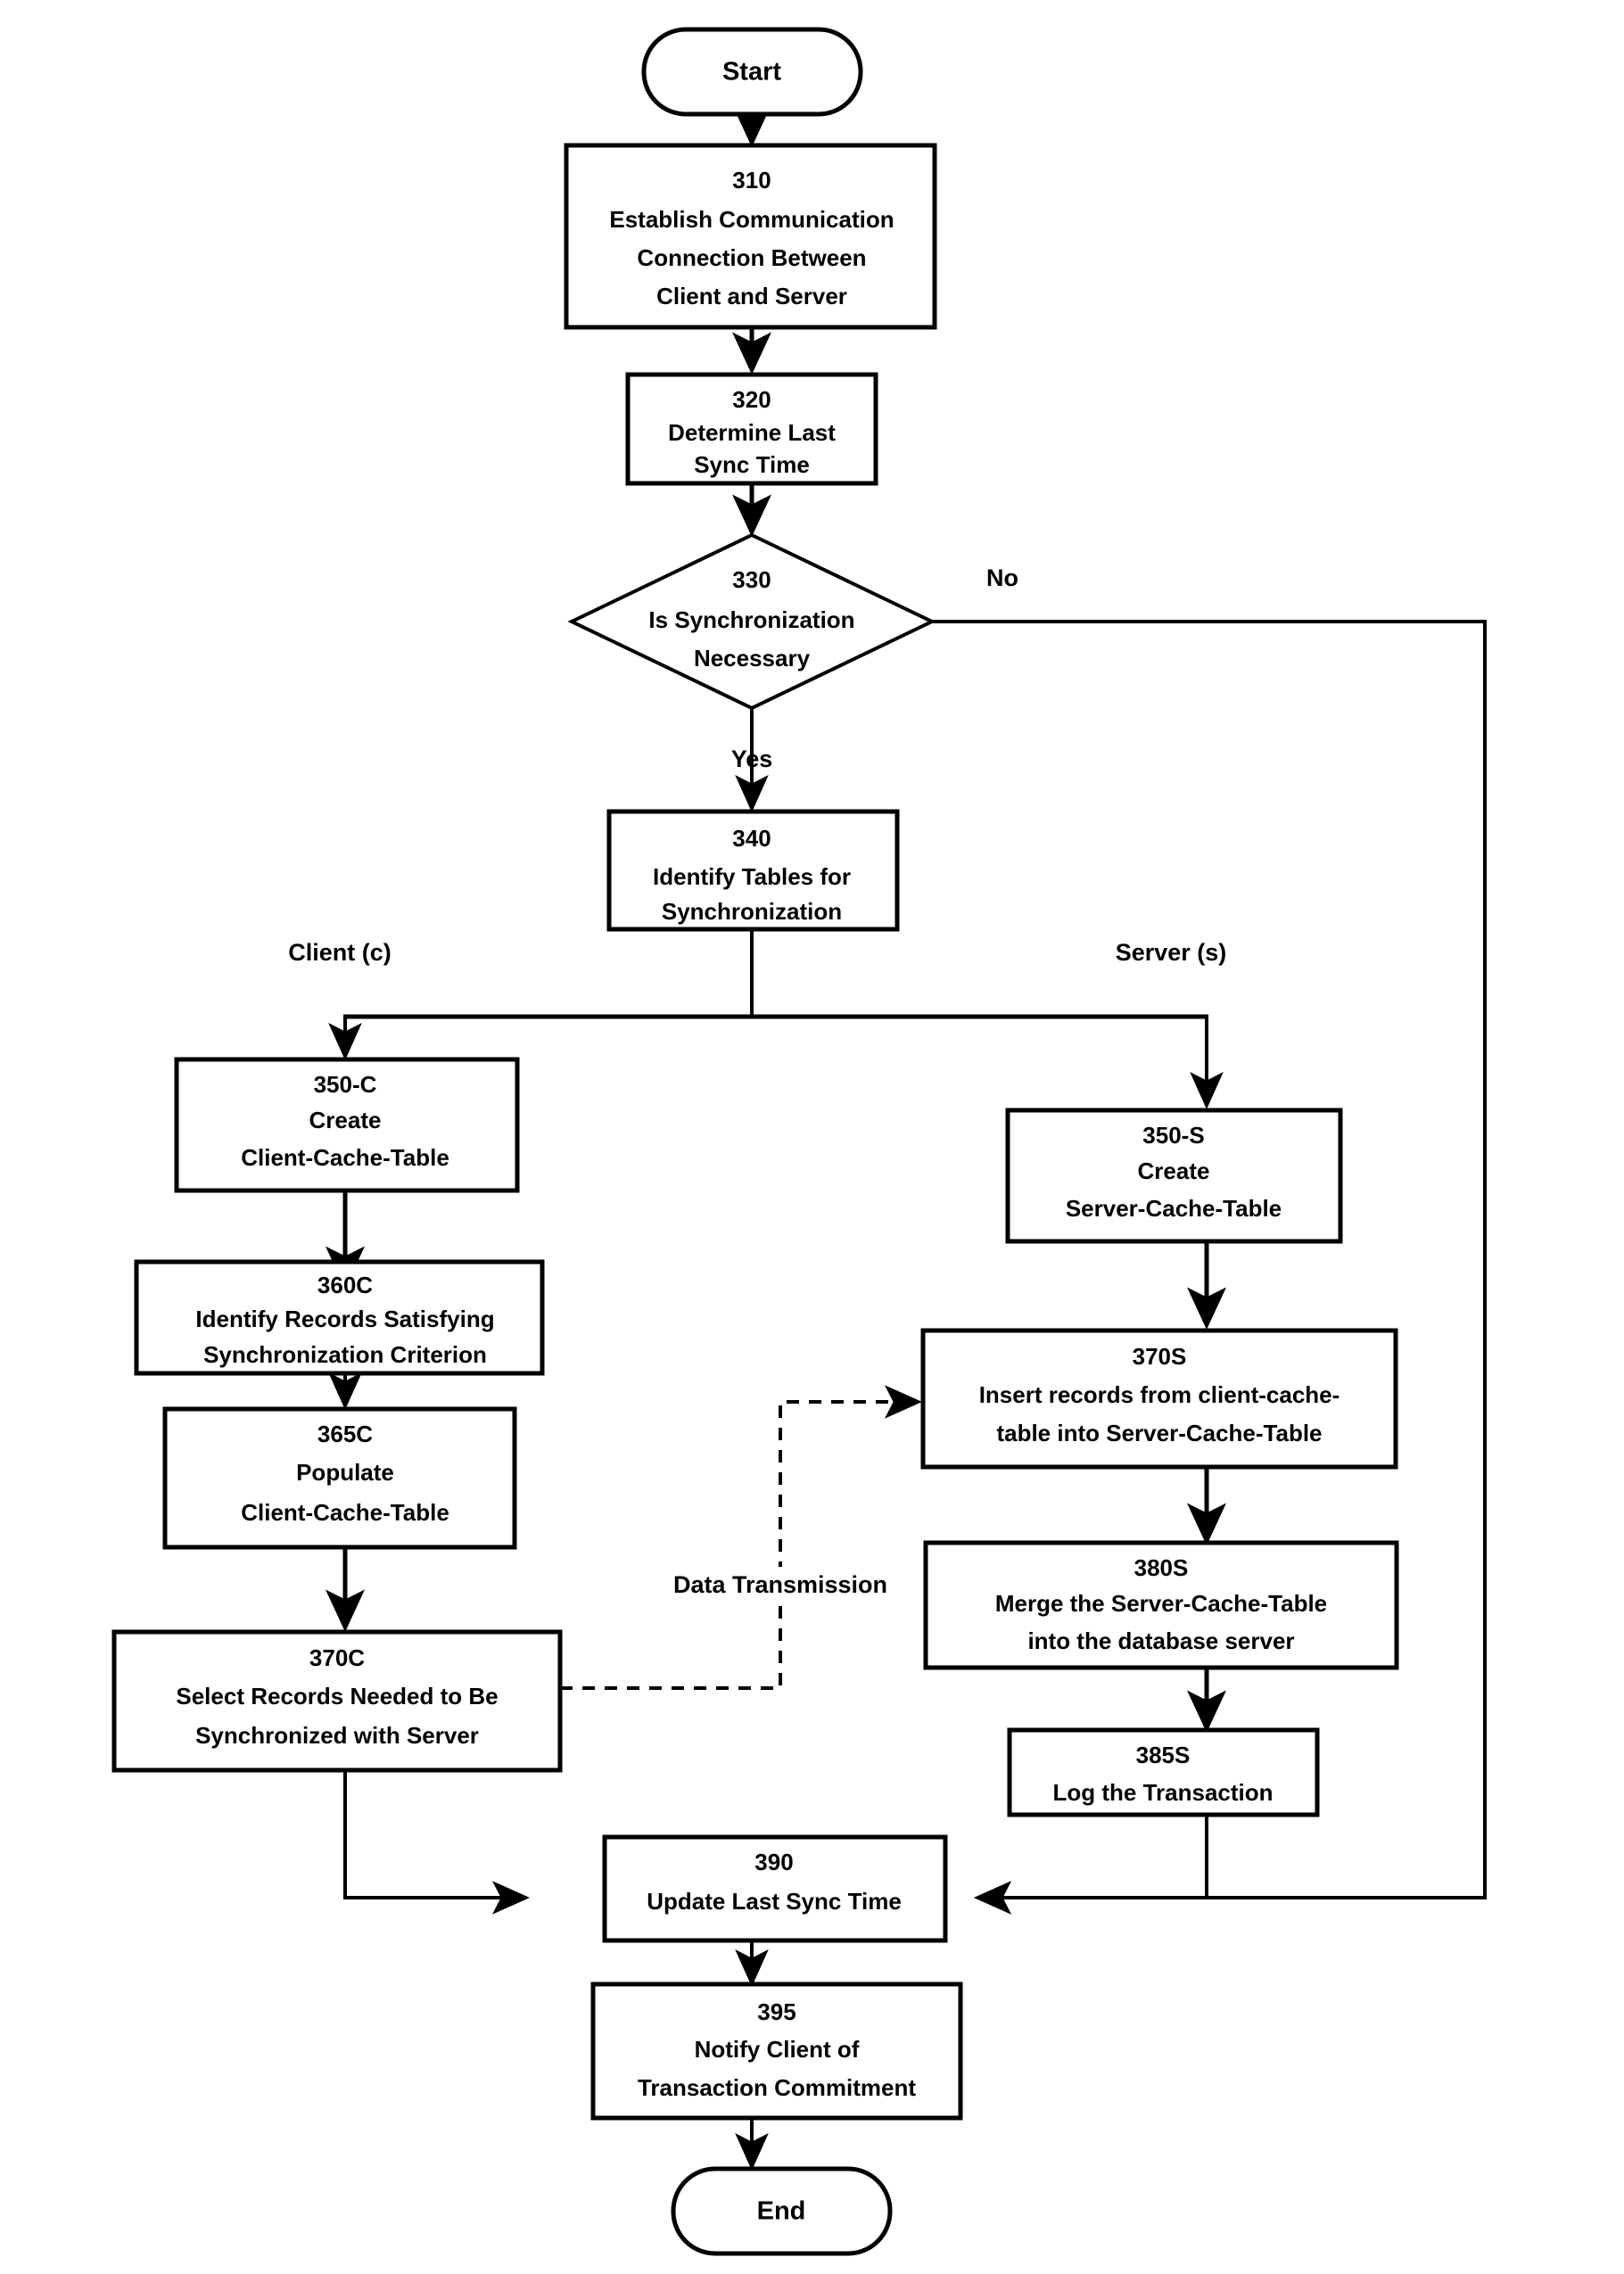  I want to click on node-365c-id: 365C, so click(345, 1434).